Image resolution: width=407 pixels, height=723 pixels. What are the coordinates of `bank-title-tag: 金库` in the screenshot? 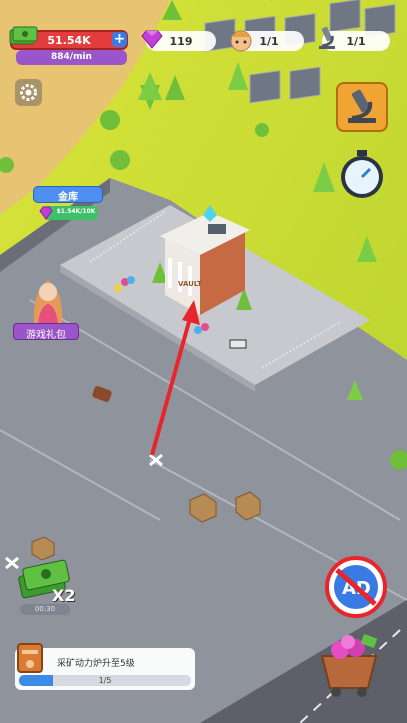 It's located at (68, 194).